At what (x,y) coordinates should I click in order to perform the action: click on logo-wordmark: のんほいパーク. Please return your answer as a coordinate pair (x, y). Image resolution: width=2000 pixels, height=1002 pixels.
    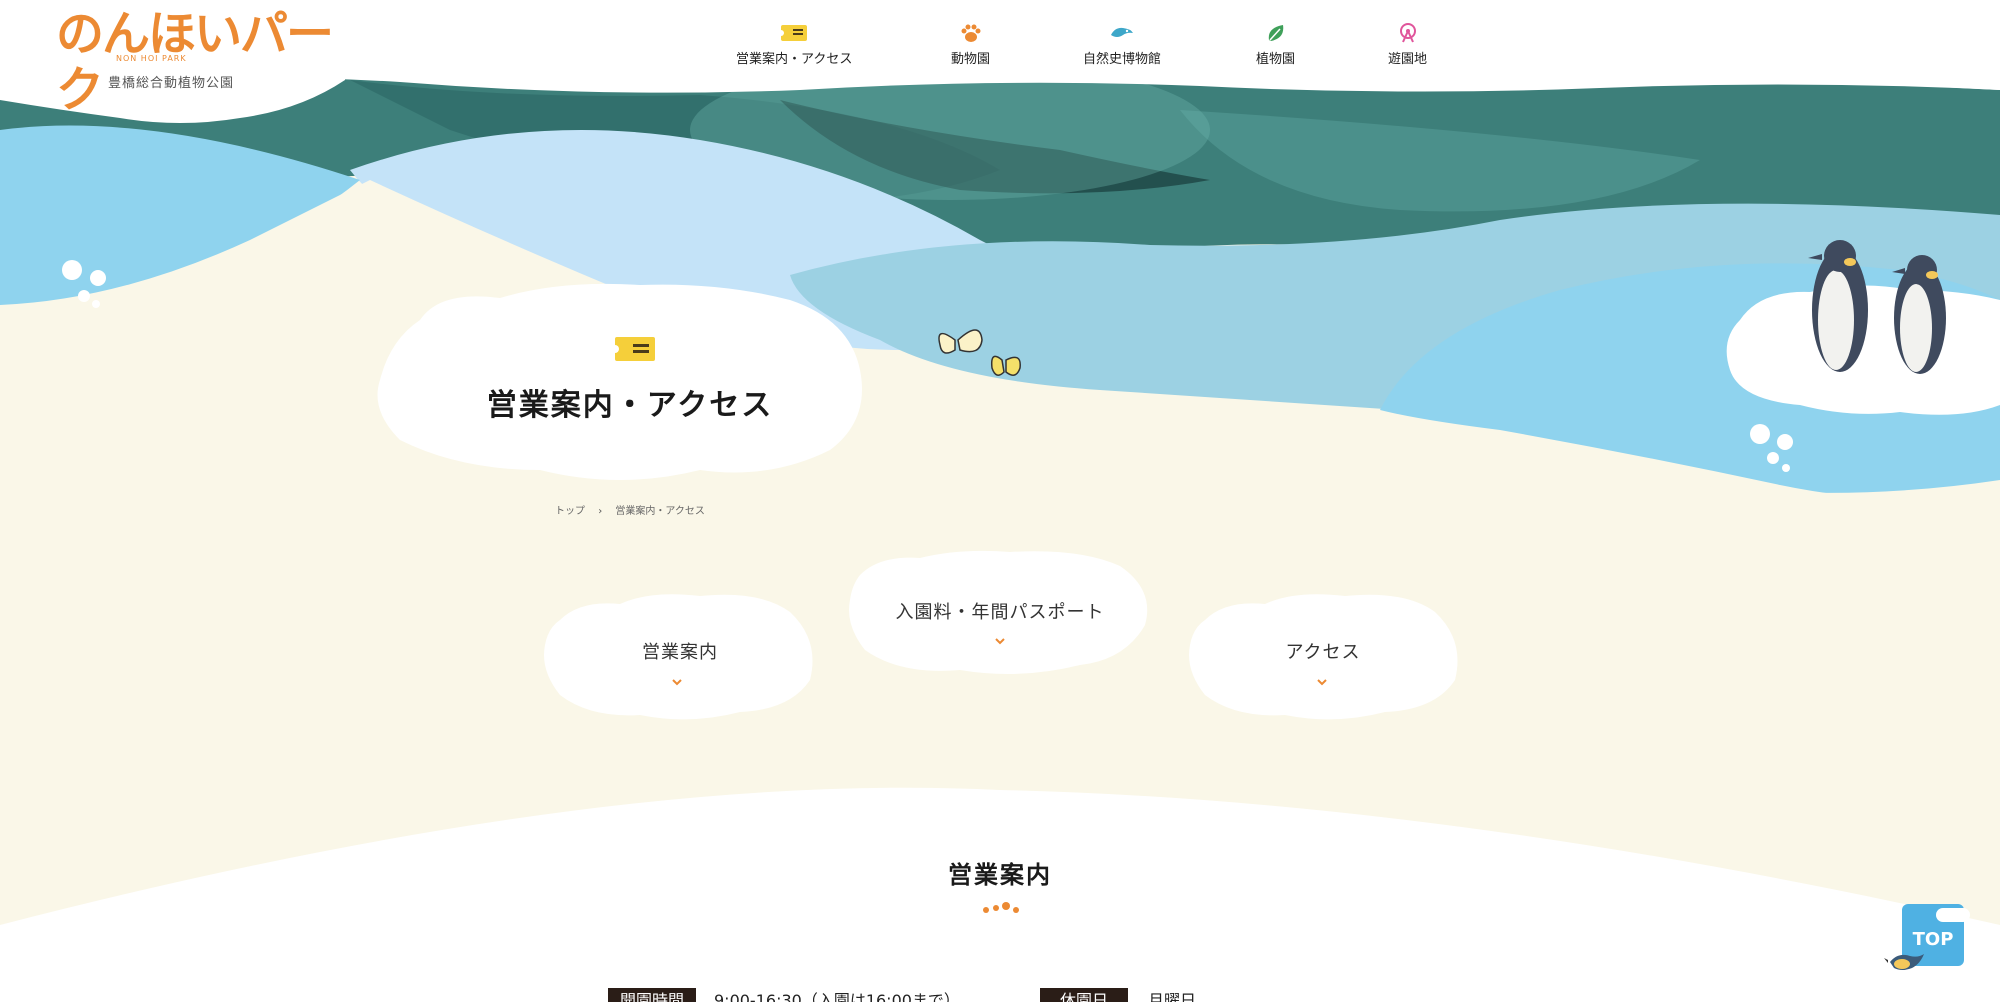
    Looking at the image, I should click on (195, 62).